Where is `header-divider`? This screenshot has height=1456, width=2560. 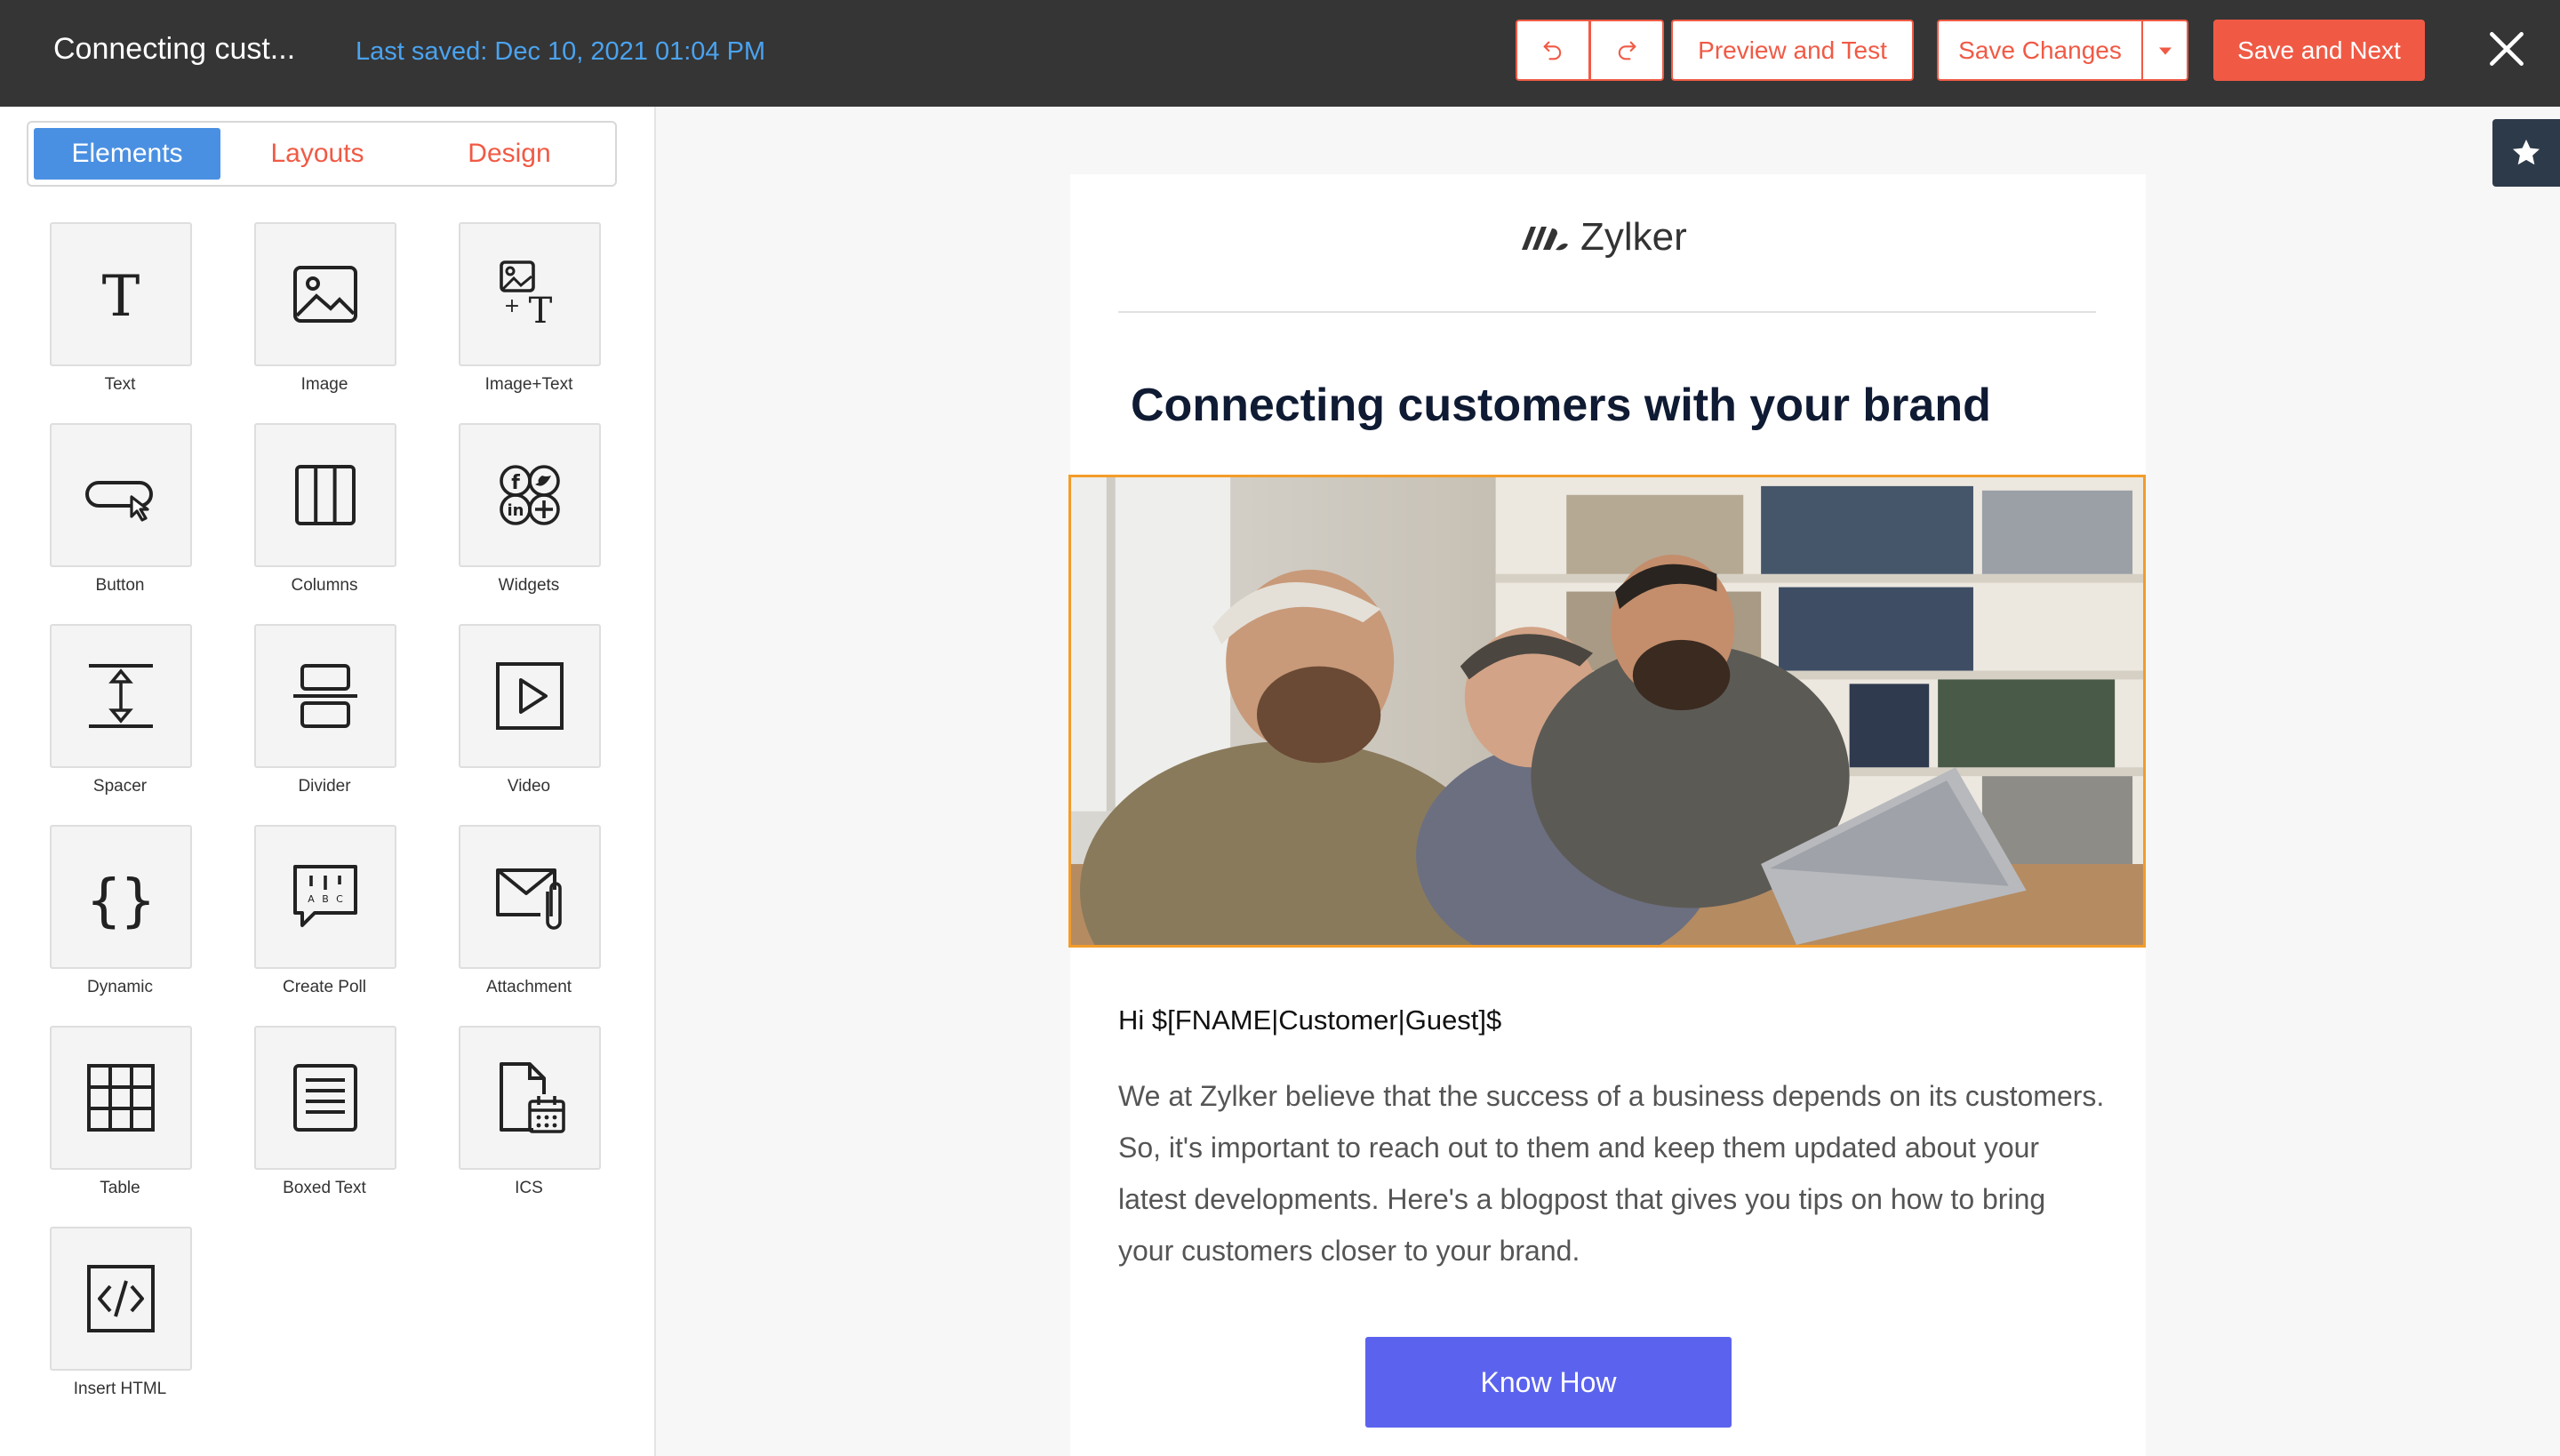 header-divider is located at coordinates (1607, 312).